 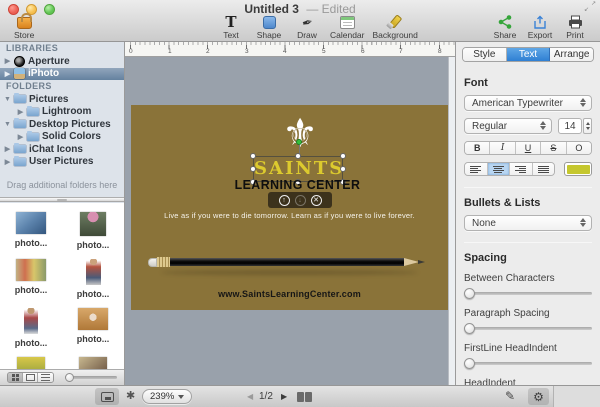 I want to click on inspector-tabs: Style Text Arrange, so click(x=528, y=54).